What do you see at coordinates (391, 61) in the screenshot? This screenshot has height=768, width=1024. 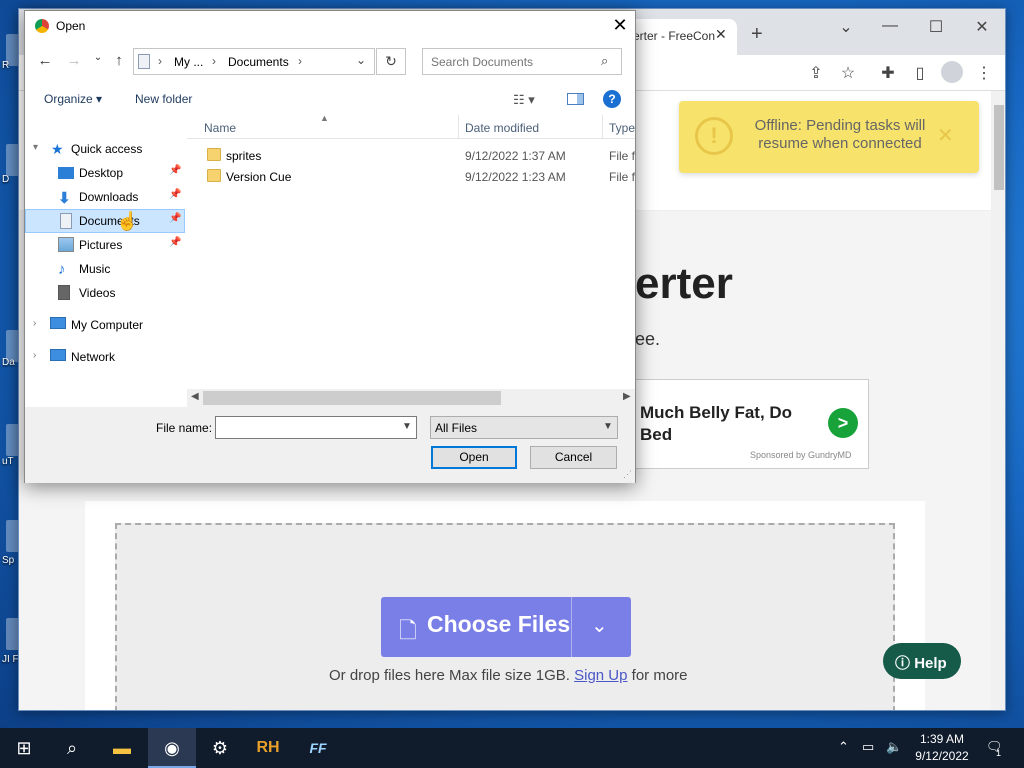 I see `refresh-icon: ↻` at bounding box center [391, 61].